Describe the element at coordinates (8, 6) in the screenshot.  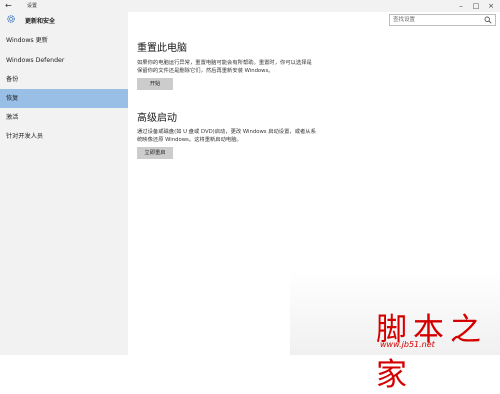
I see `back-arrow-icon: ←` at that location.